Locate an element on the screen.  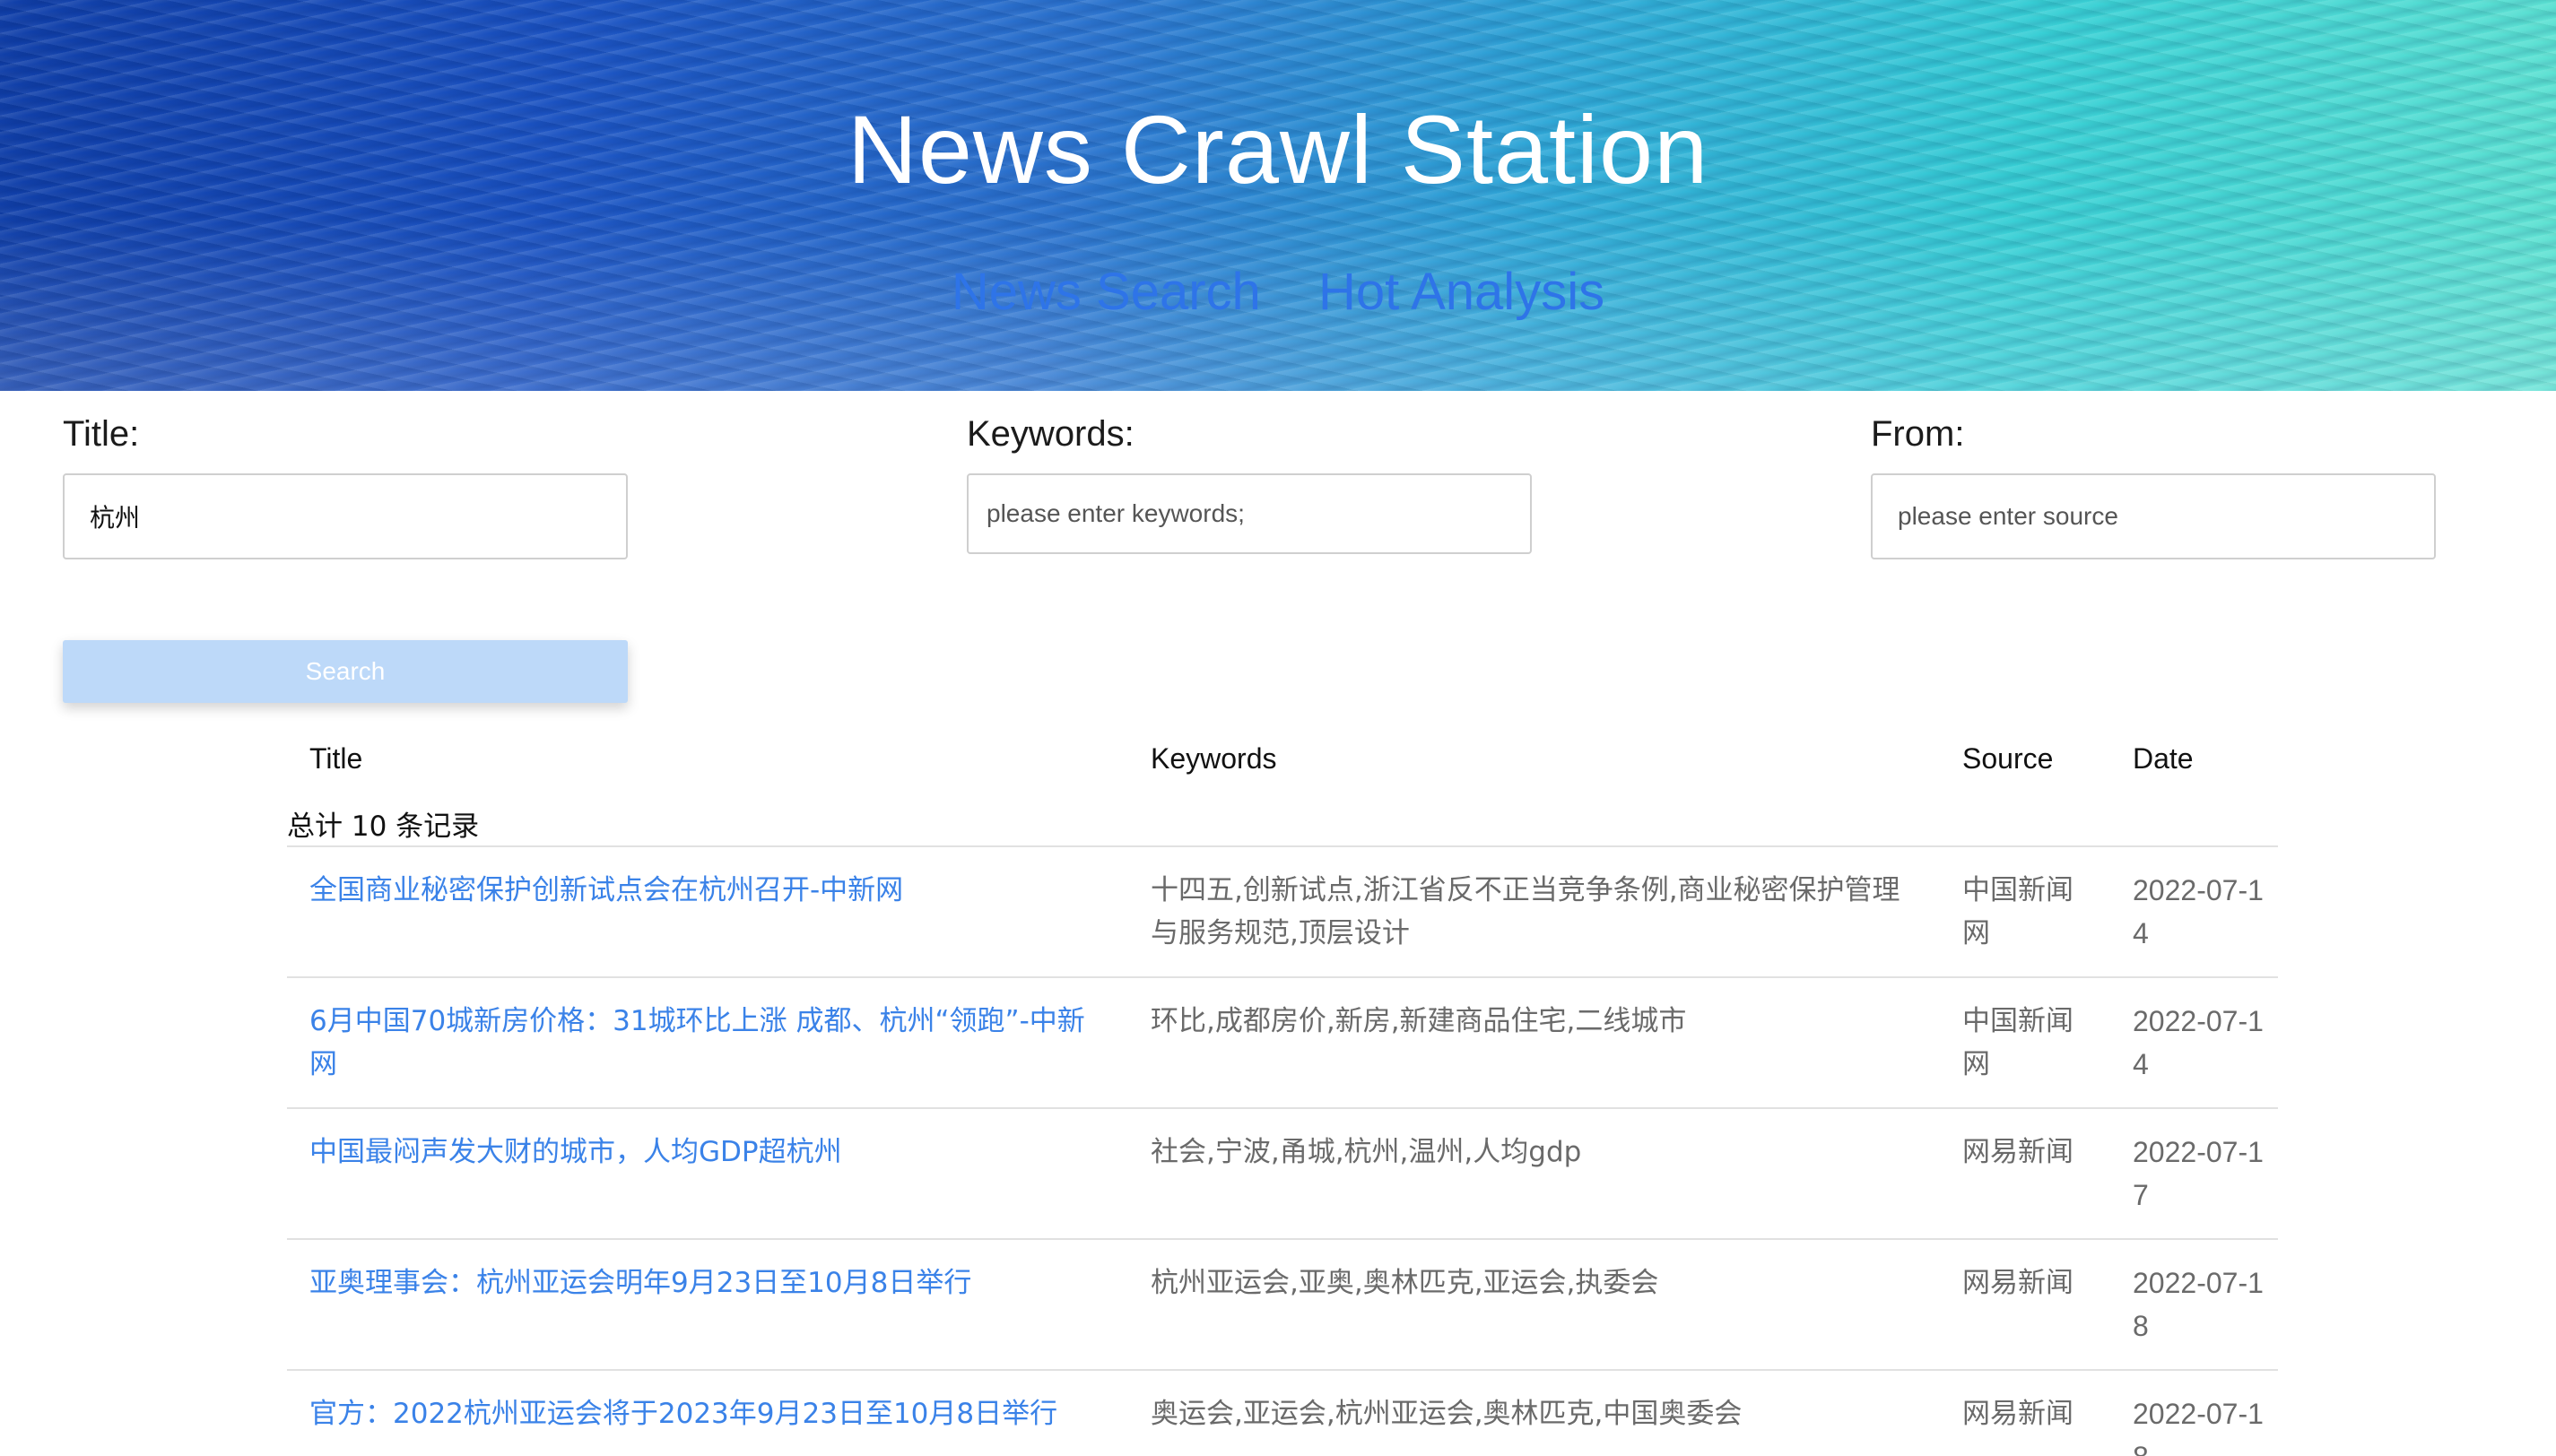
column-header-date: Date is located at coordinates (2163, 759).